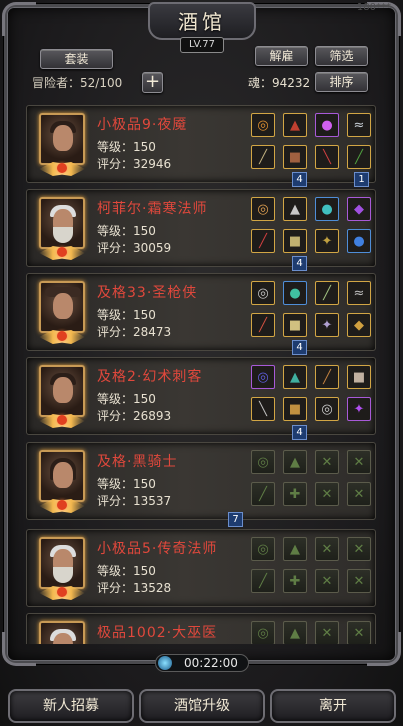 The width and height of the screenshot is (403, 726). What do you see at coordinates (165, 663) in the screenshot?
I see `clock-icon` at bounding box center [165, 663].